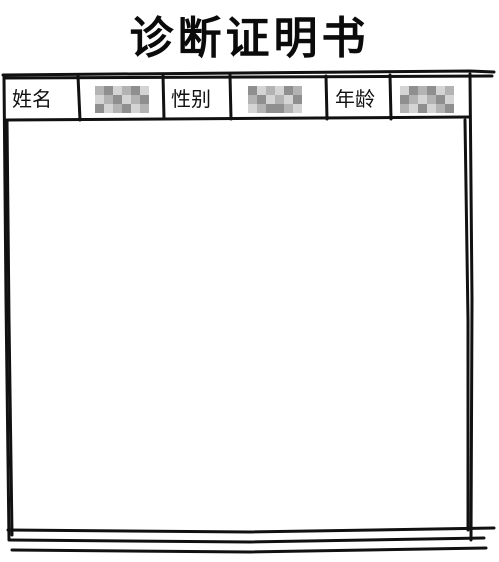  I want to click on age-redacted, so click(427, 99).